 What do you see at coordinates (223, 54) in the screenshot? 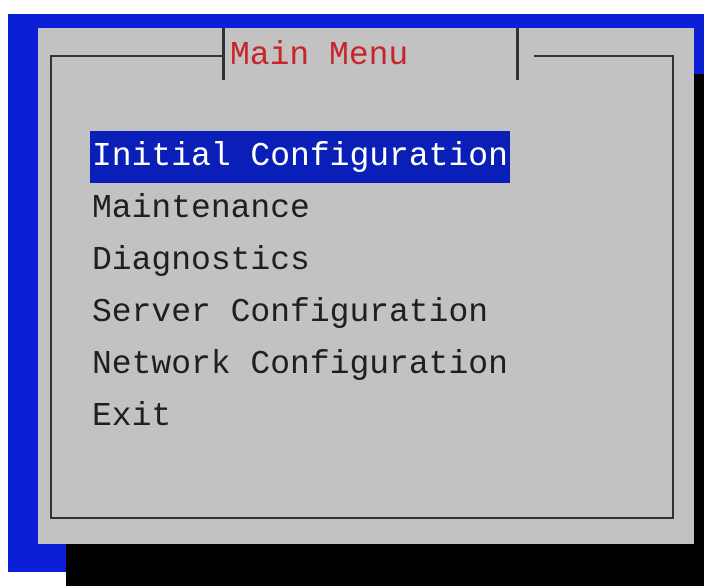
I see `title-left-bracket` at bounding box center [223, 54].